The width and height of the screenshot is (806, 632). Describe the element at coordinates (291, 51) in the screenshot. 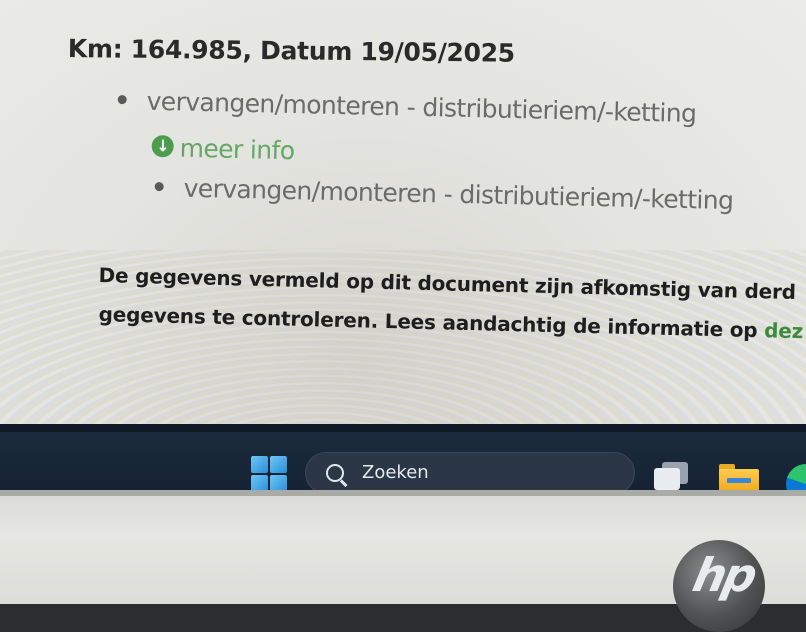

I see `maintenance-entry-heading: Km: 164.985, Datum 19/05/2025` at that location.